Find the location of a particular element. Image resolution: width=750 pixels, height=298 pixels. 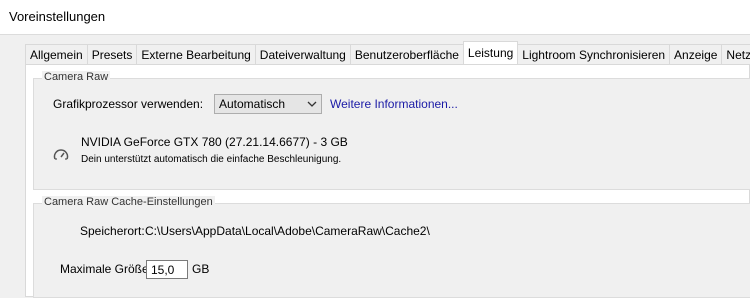

cache-group-title: Camera Raw Cache-Einstellungen is located at coordinates (128, 202).